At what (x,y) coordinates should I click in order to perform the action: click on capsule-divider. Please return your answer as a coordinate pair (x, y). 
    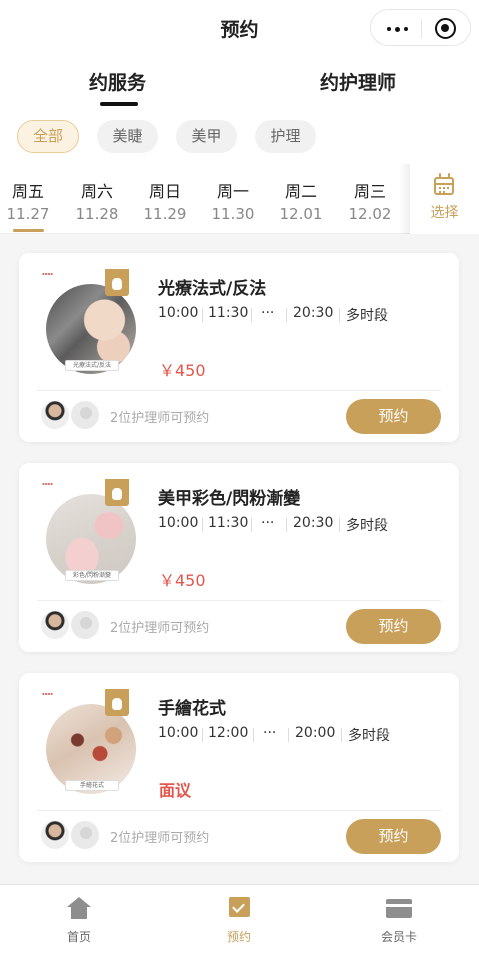
    Looking at the image, I should click on (421, 28).